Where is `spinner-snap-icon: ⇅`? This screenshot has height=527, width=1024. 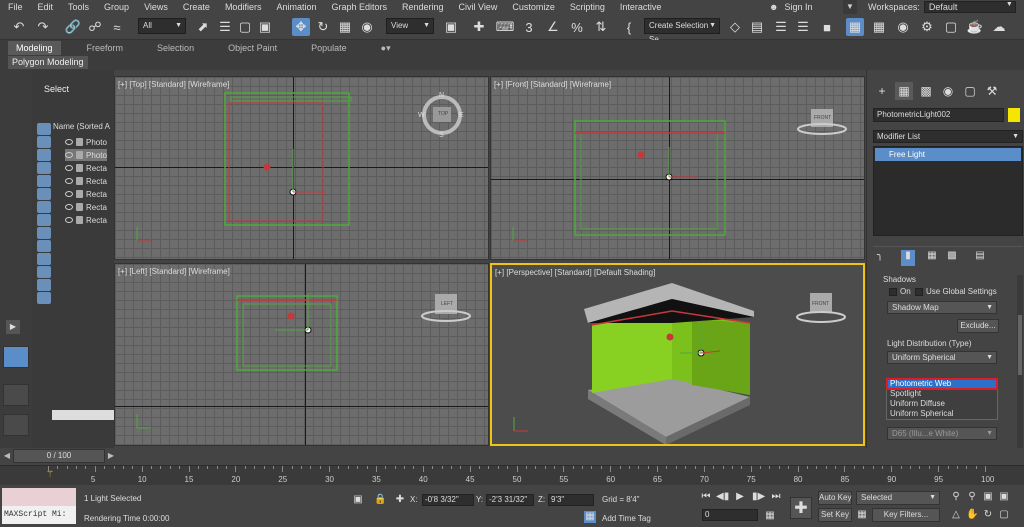 spinner-snap-icon: ⇅ is located at coordinates (601, 27).